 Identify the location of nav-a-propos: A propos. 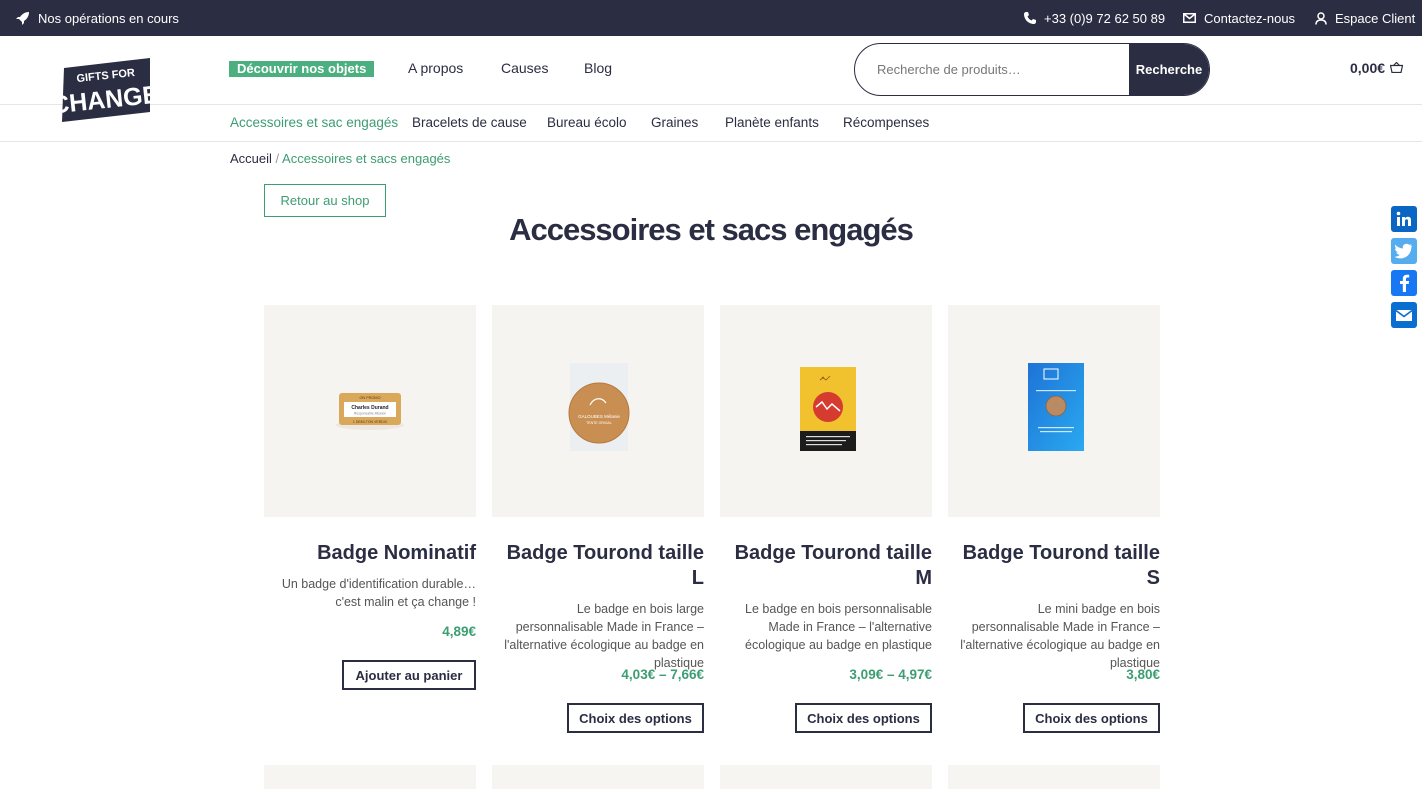
(435, 68).